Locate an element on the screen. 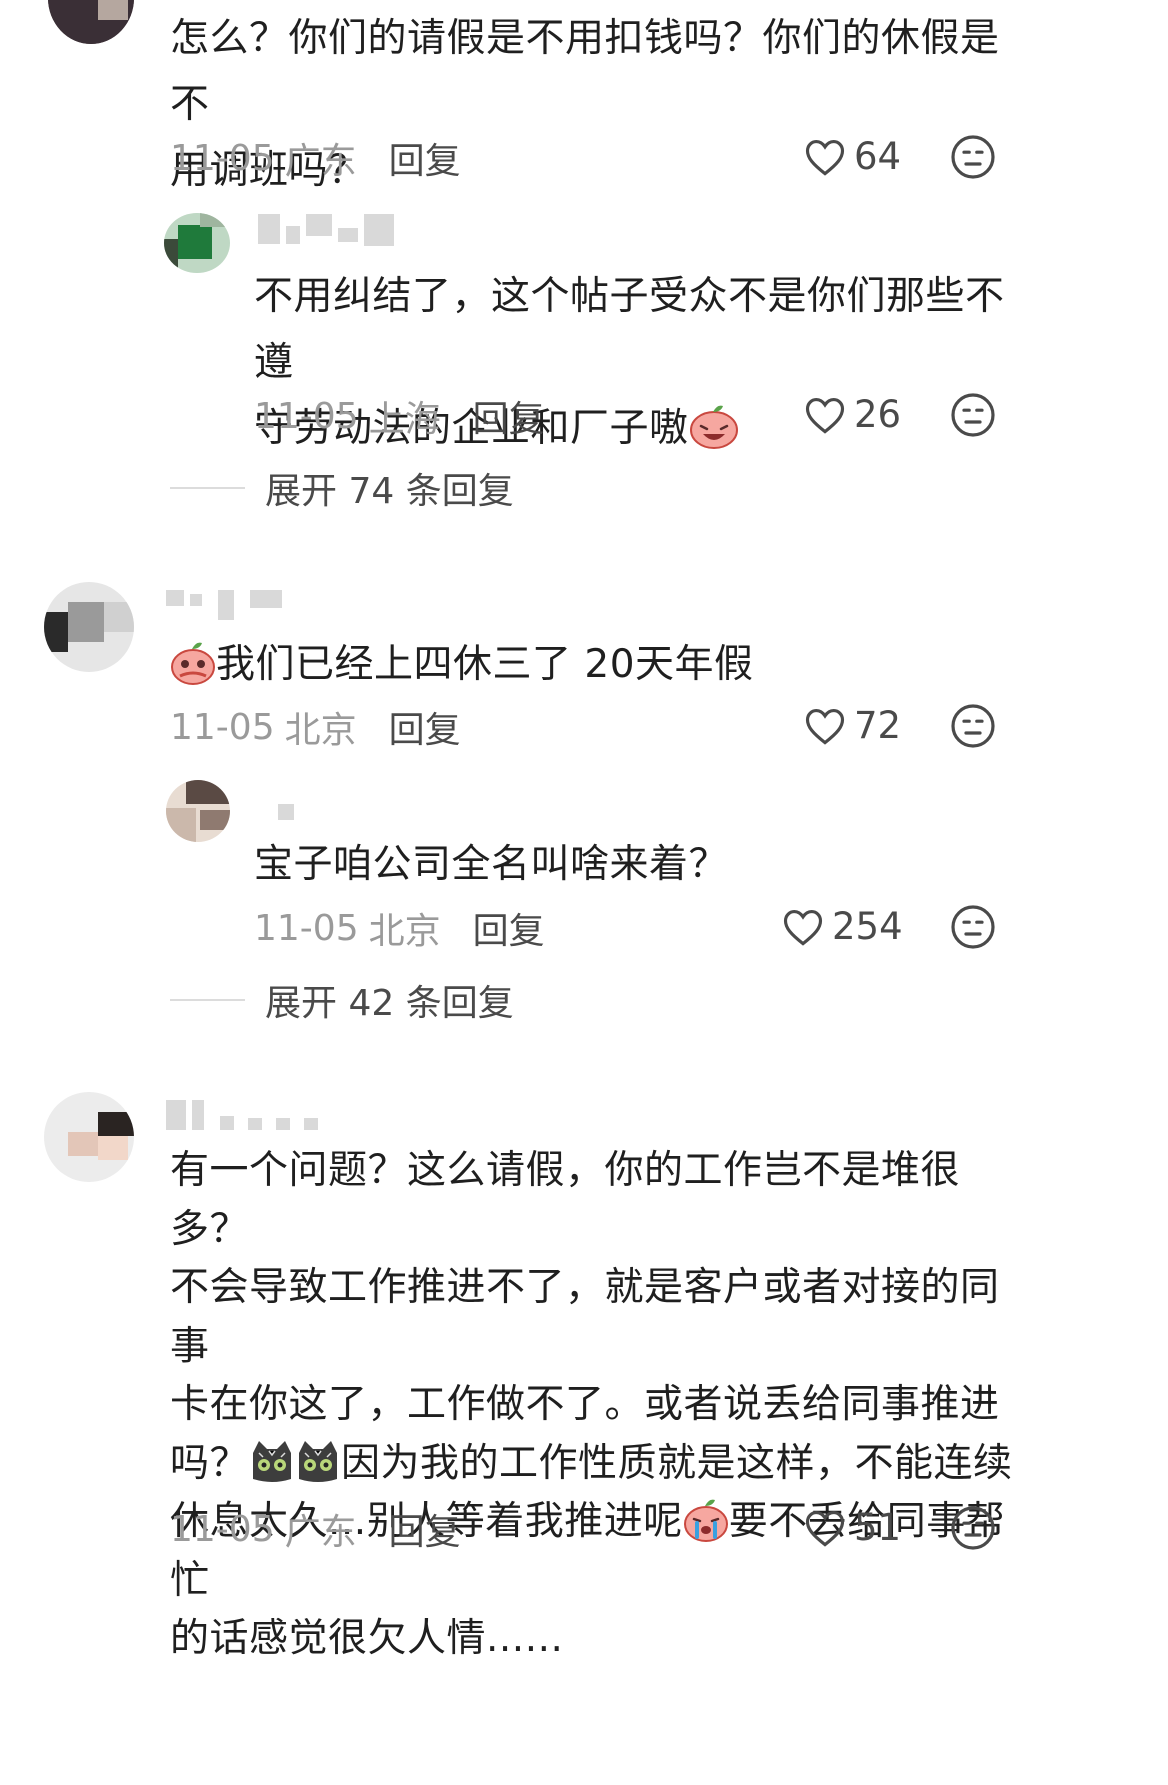  comment-location: 上海 is located at coordinates (404, 419).